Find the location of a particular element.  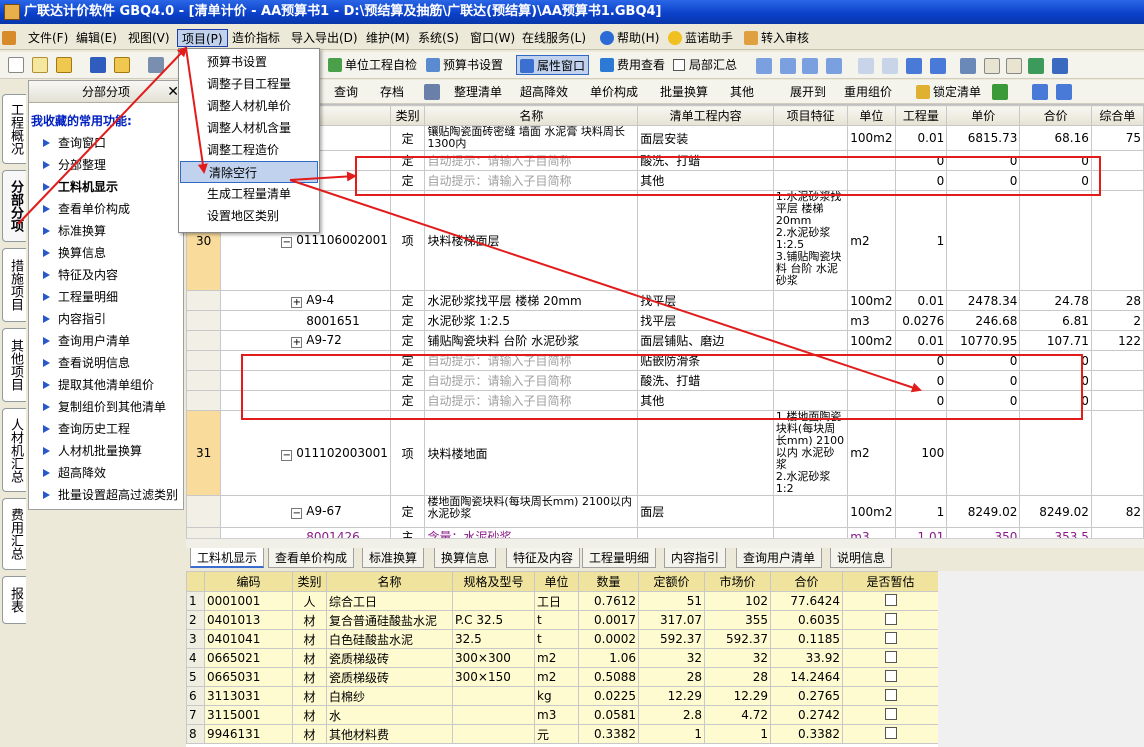

cell-content: 面层 is located at coordinates (705, 511).